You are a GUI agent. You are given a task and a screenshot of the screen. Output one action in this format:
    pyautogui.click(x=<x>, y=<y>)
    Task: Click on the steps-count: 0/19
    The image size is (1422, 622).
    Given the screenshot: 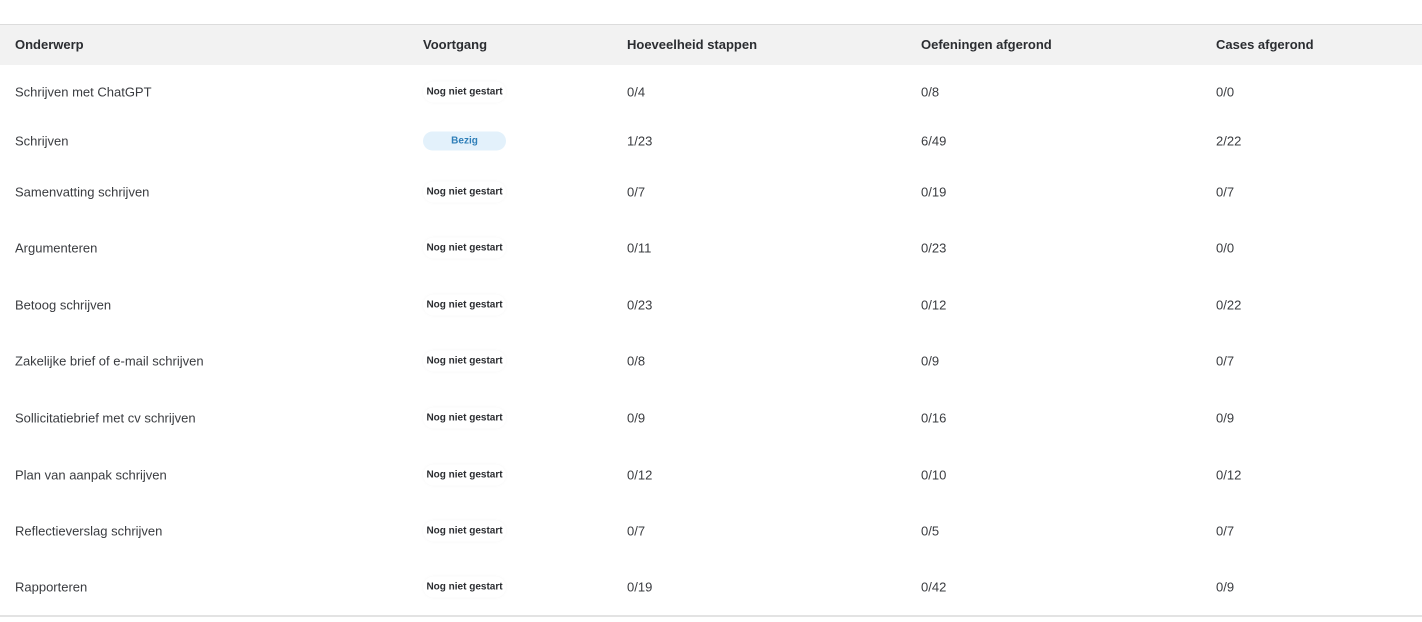 What is the action you would take?
    pyautogui.click(x=640, y=587)
    